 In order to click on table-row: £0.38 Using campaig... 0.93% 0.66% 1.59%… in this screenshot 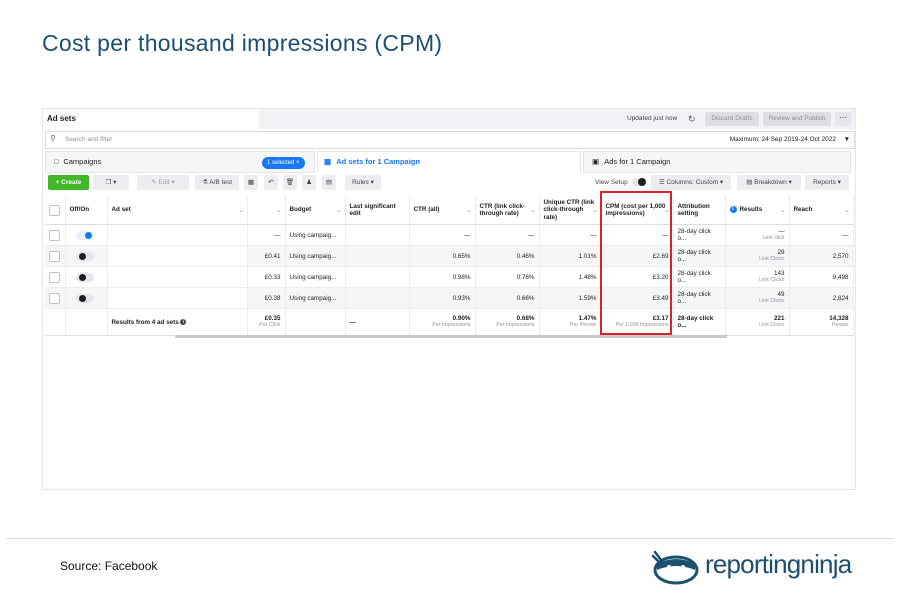, I will do `click(449, 298)`.